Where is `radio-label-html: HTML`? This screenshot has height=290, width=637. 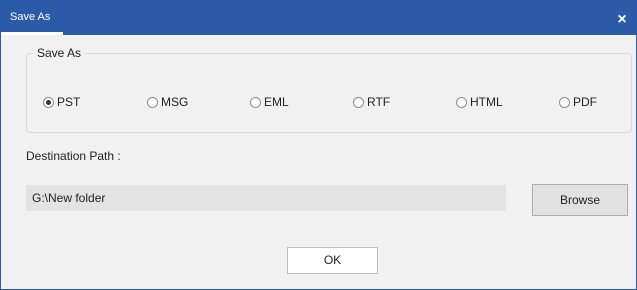 radio-label-html: HTML is located at coordinates (486, 102).